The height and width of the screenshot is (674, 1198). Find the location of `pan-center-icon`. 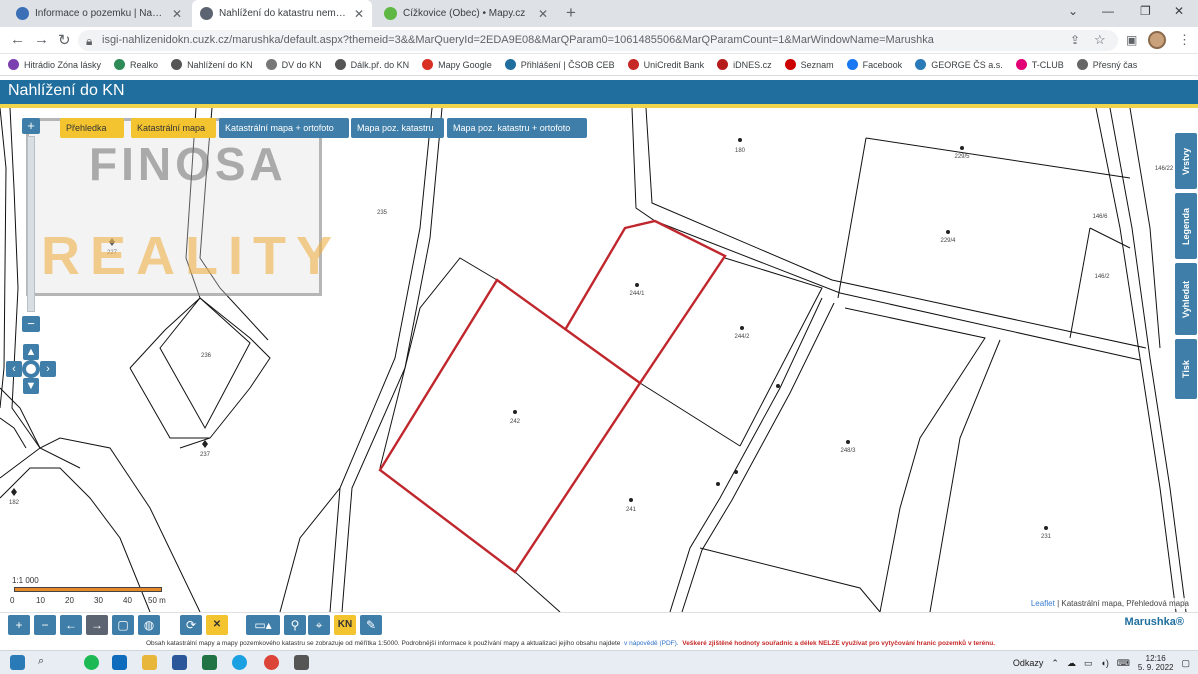

pan-center-icon is located at coordinates (31, 369).